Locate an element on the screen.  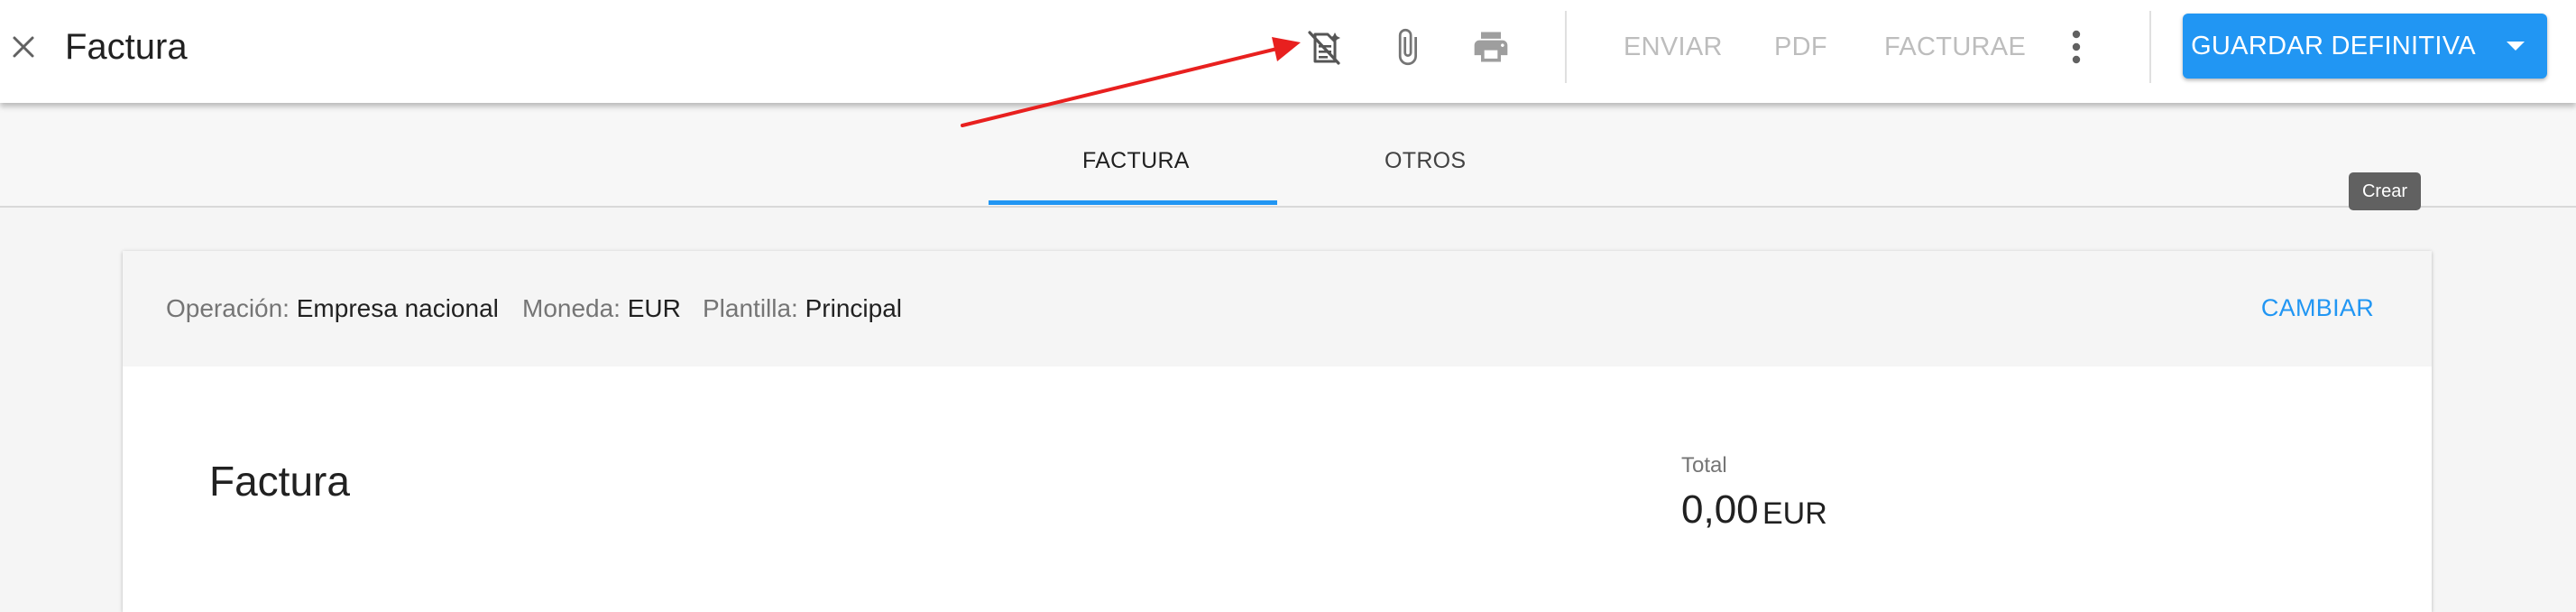
operation-info: Operación: Empresa nacional is located at coordinates (333, 308).